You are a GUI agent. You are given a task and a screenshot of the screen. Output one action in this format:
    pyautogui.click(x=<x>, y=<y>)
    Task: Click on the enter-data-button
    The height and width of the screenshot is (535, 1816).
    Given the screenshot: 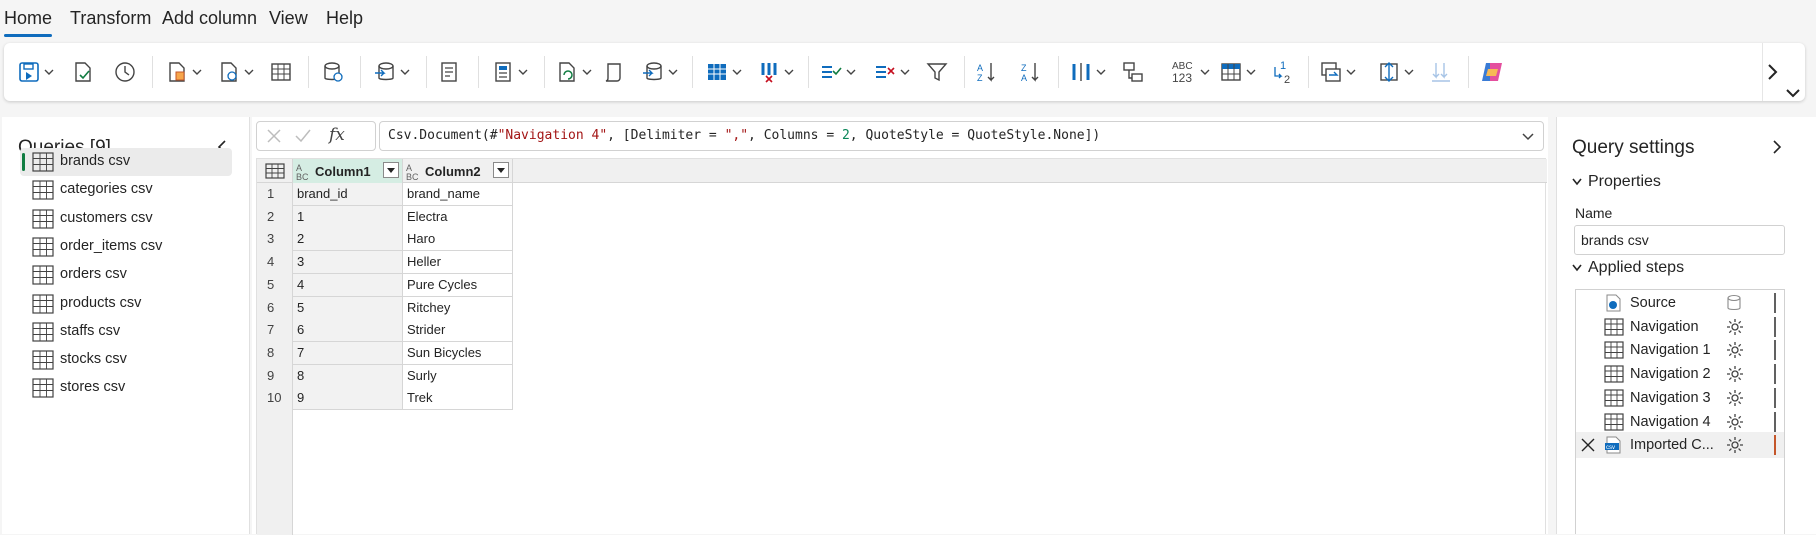 What is the action you would take?
    pyautogui.click(x=281, y=72)
    